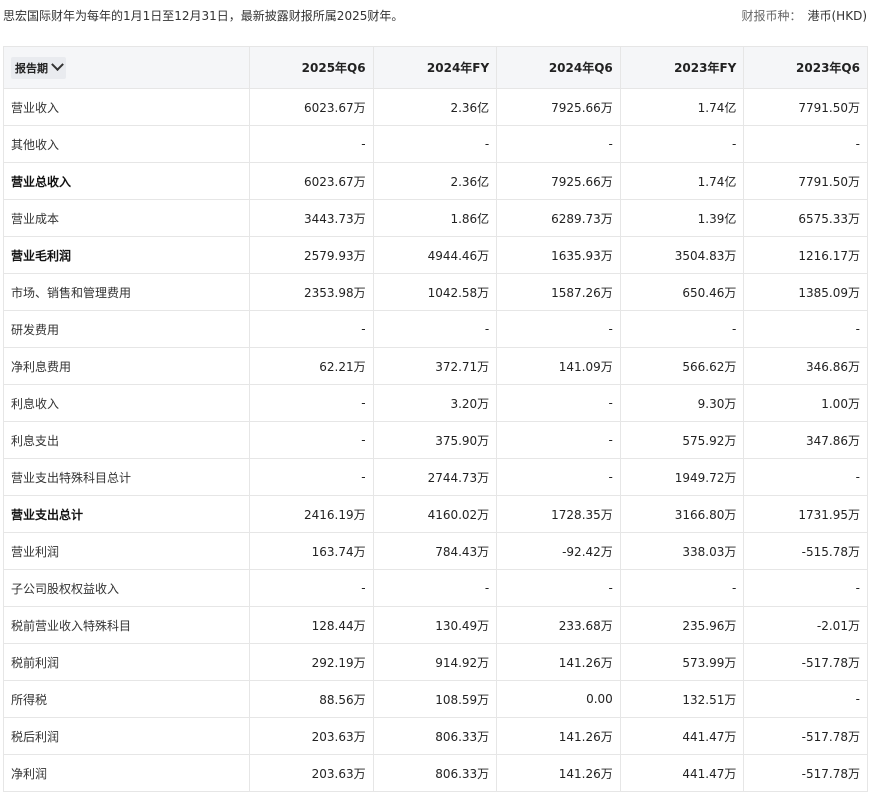 Image resolution: width=871 pixels, height=812 pixels. What do you see at coordinates (805, 440) in the screenshot?
I see `table-cell: 347.86万` at bounding box center [805, 440].